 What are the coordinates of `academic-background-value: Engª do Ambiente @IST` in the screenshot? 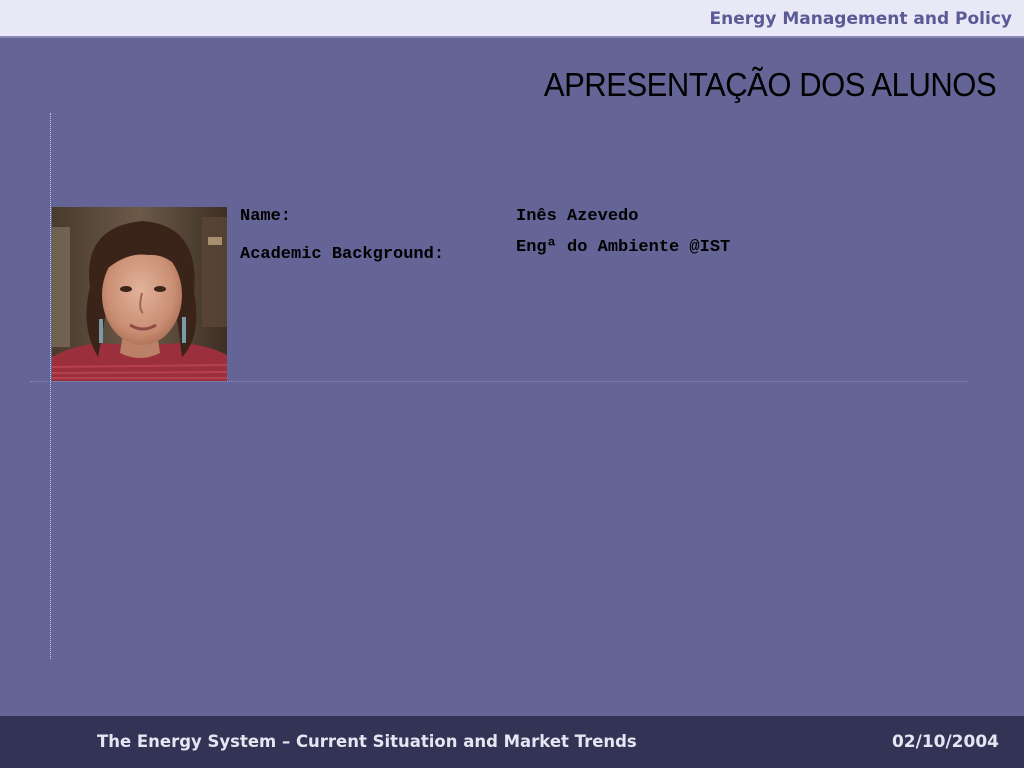 It's located at (623, 247).